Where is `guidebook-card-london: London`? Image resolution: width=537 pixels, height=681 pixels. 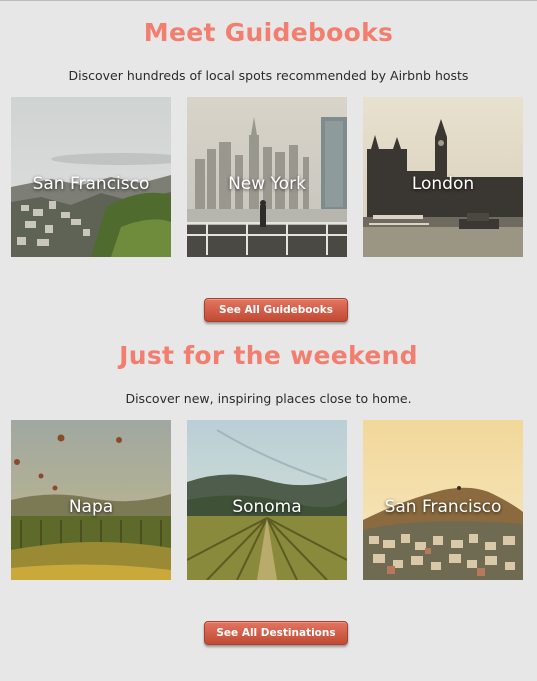 guidebook-card-london: London is located at coordinates (443, 177).